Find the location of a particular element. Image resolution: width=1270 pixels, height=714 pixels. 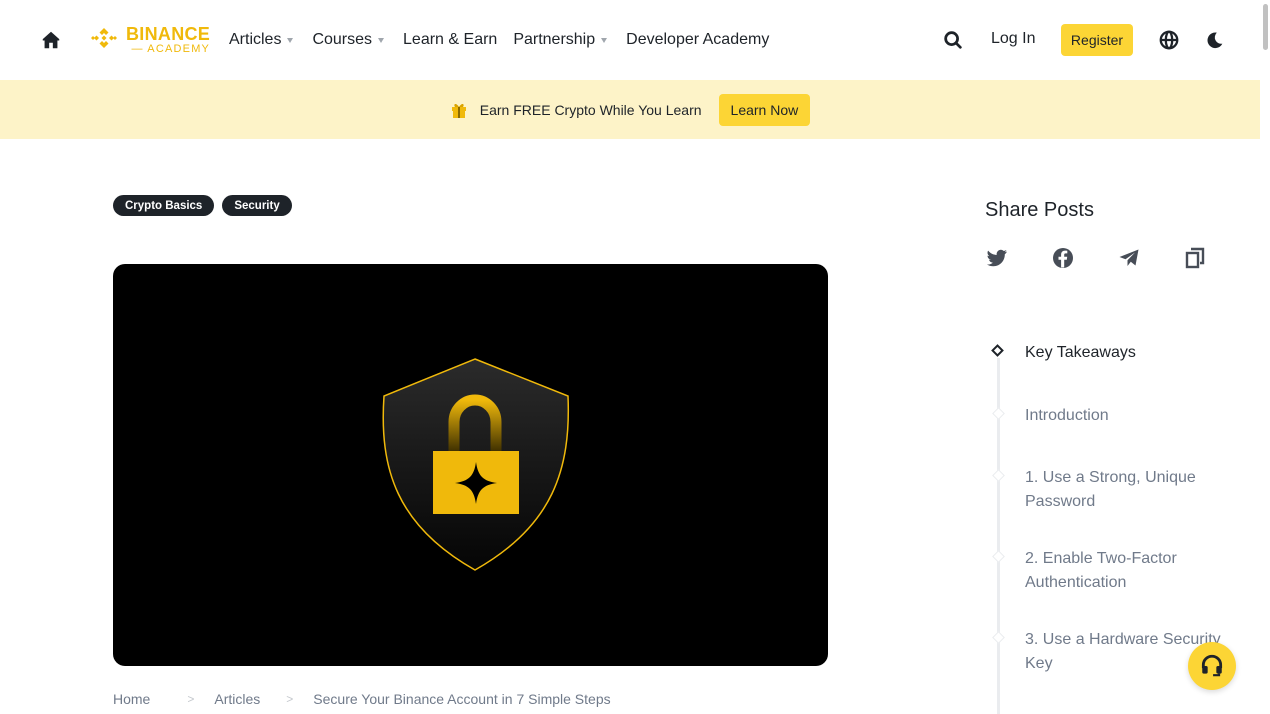

nav-developer-academy-label: Developer Academy is located at coordinates (698, 39).